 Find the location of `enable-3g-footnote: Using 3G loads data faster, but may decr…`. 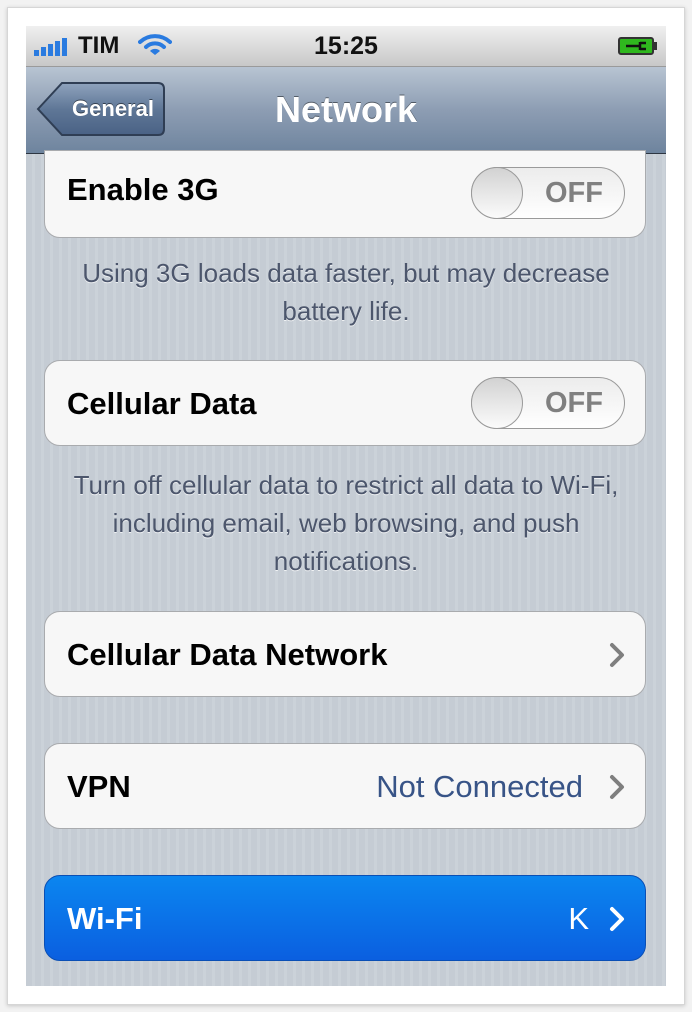

enable-3g-footnote: Using 3G loads data faster, but may decr… is located at coordinates (346, 292).